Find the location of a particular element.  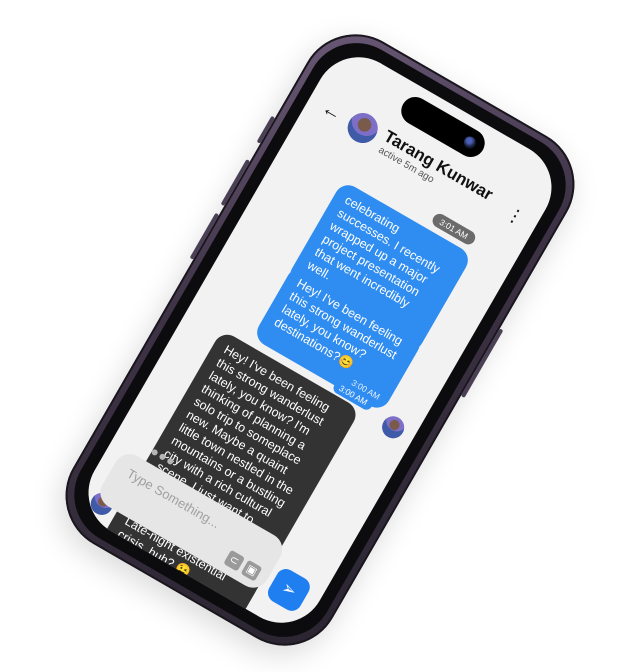

attach-icon: ⊂ is located at coordinates (234, 560).